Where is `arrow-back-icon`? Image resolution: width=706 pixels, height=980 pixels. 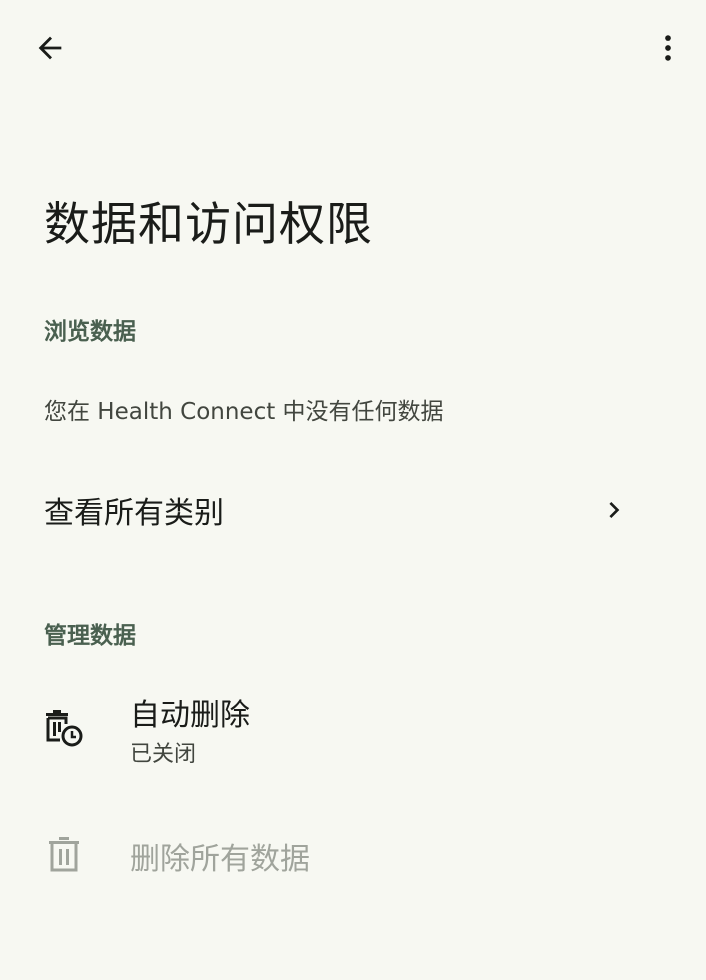 arrow-back-icon is located at coordinates (50, 48).